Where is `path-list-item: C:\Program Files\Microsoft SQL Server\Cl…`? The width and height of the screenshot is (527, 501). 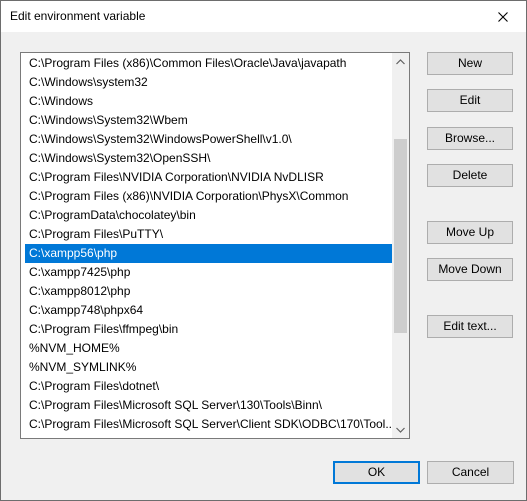 path-list-item: C:\Program Files\Microsoft SQL Server\Cl… is located at coordinates (209, 424).